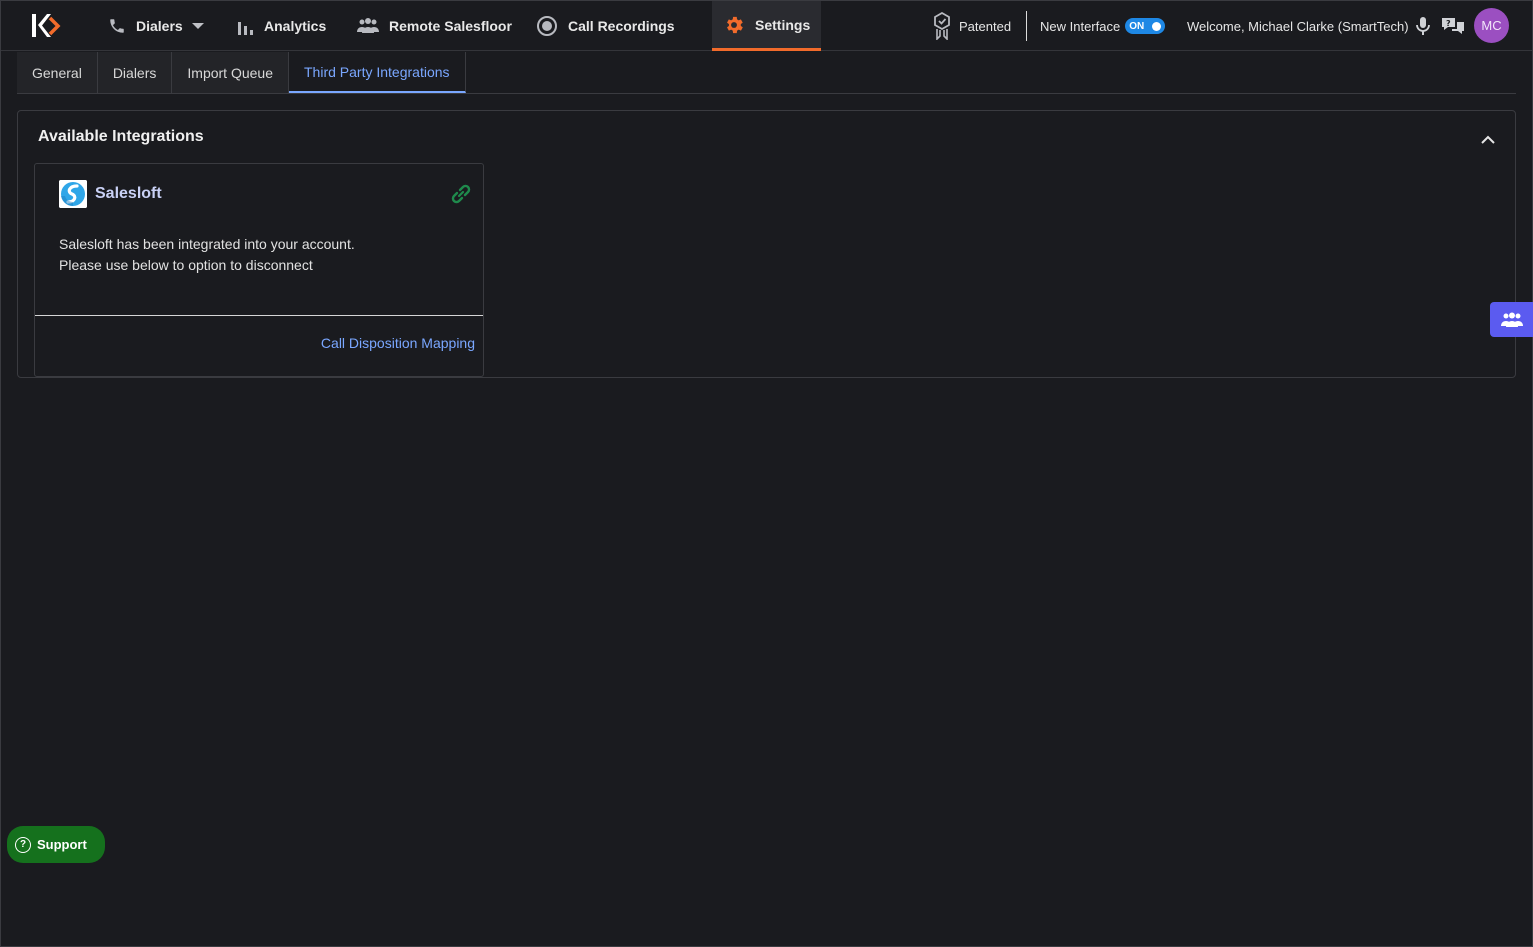  What do you see at coordinates (46, 26) in the screenshot?
I see `brand-logo` at bounding box center [46, 26].